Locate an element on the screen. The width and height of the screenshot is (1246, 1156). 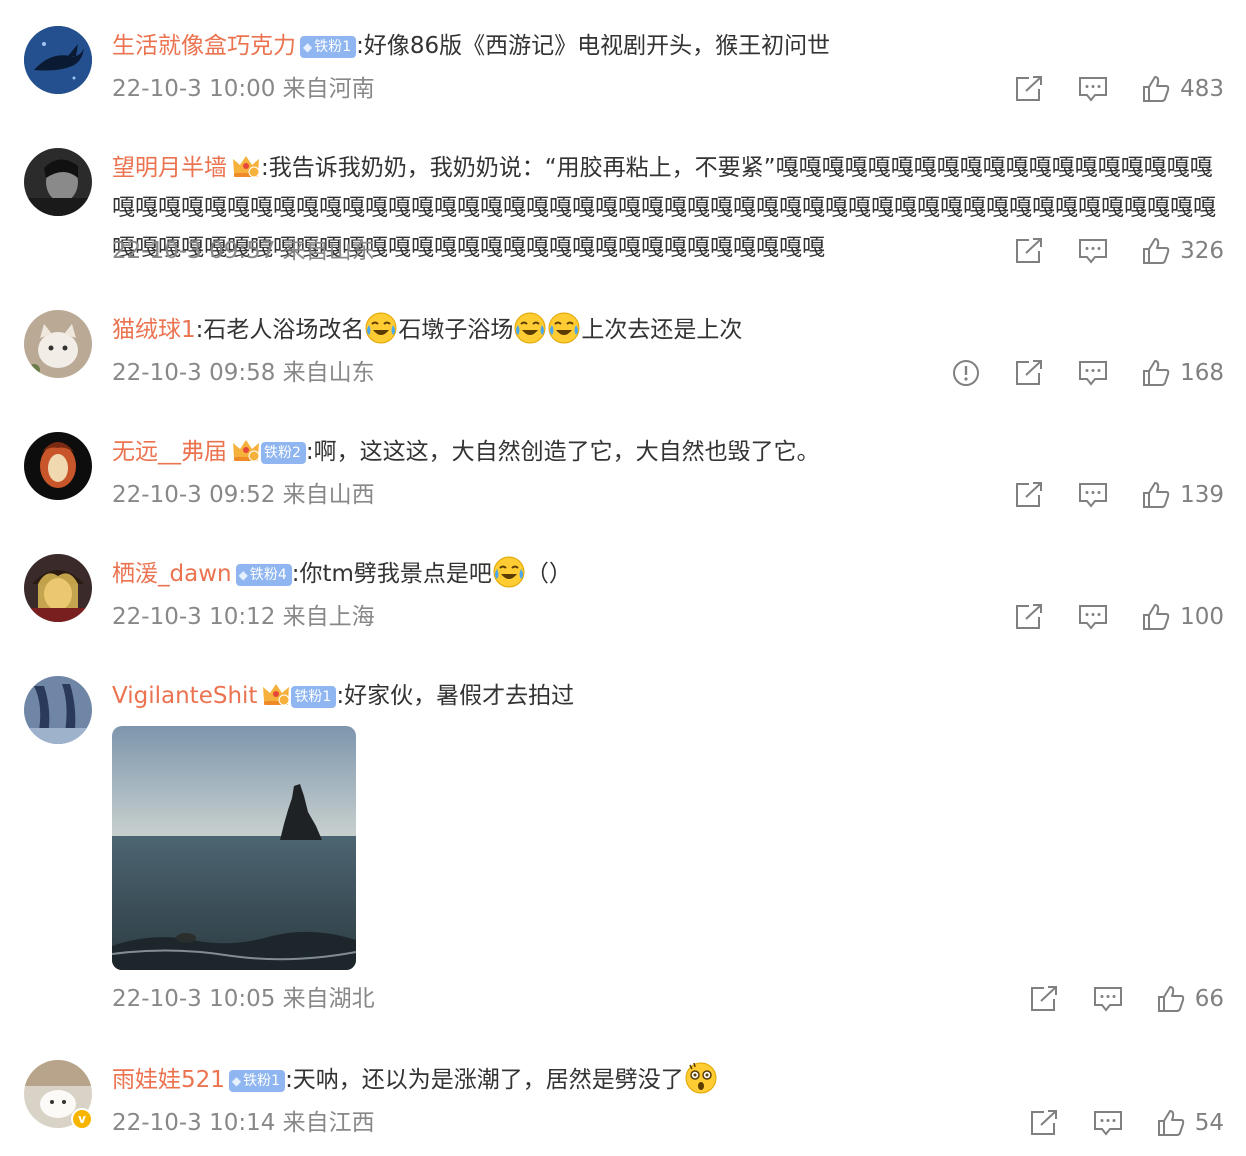
comment-actions: 483 is located at coordinates (1102, 89).